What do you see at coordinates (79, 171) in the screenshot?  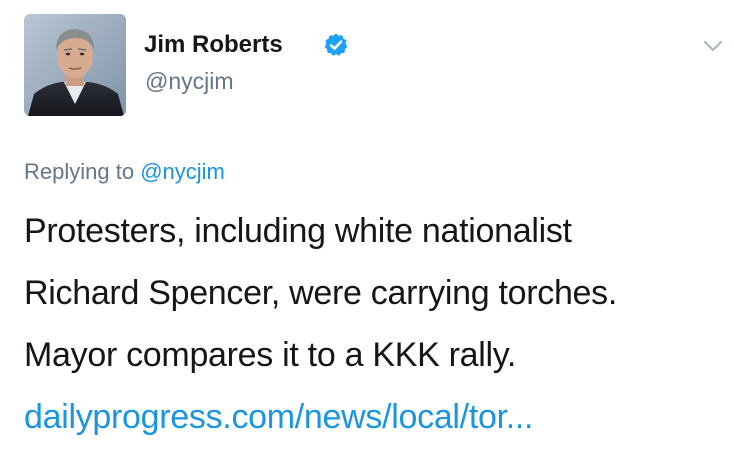 I see `replying-to-prefix: Replying to` at bounding box center [79, 171].